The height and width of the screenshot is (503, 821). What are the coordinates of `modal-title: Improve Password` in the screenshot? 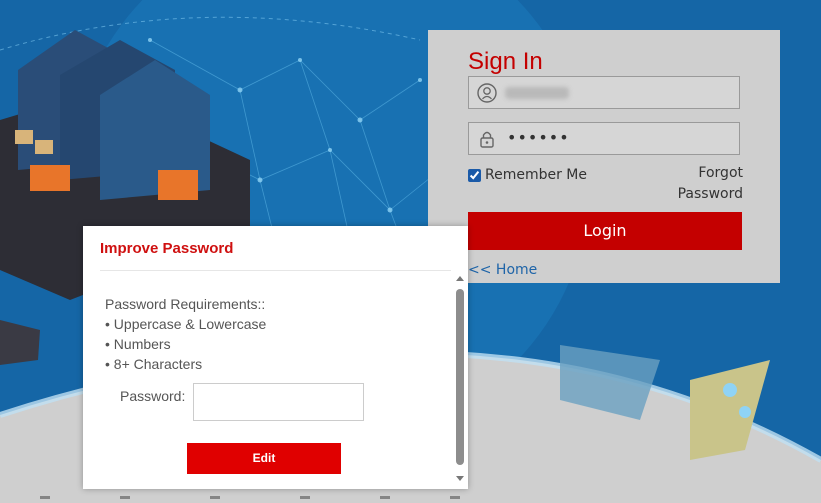 It's located at (167, 248).